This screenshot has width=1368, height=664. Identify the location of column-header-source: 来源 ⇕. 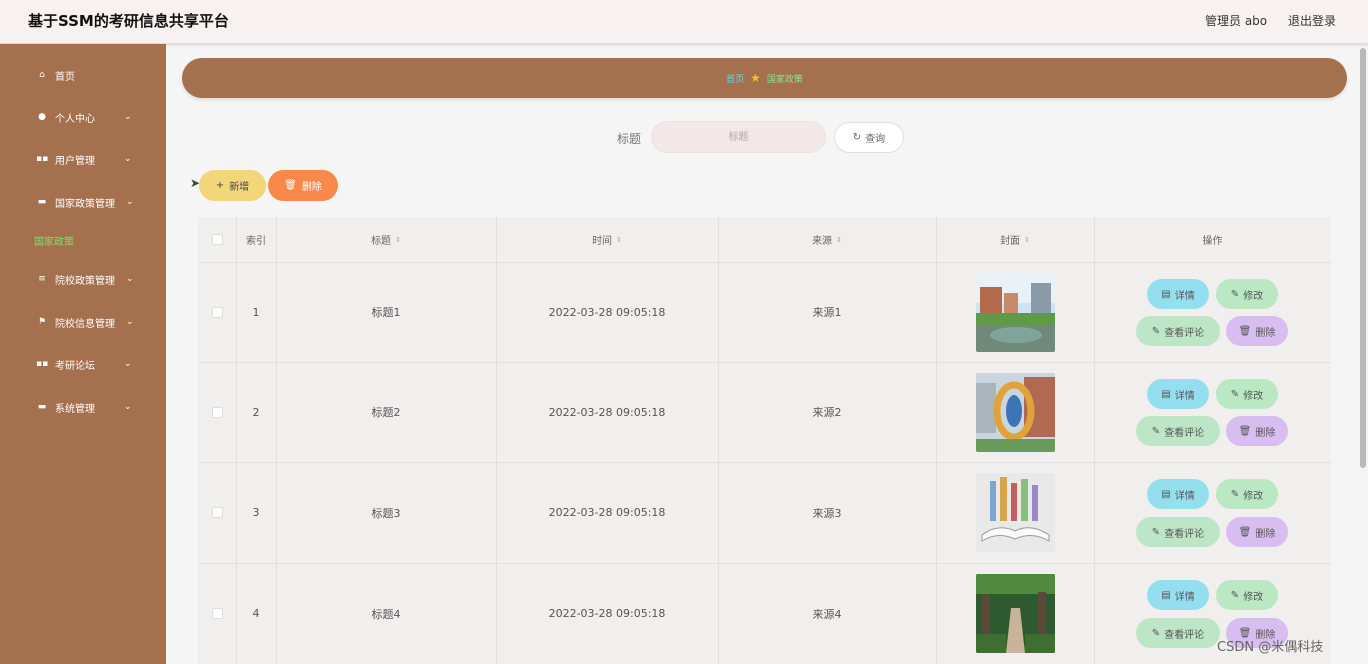
(827, 239).